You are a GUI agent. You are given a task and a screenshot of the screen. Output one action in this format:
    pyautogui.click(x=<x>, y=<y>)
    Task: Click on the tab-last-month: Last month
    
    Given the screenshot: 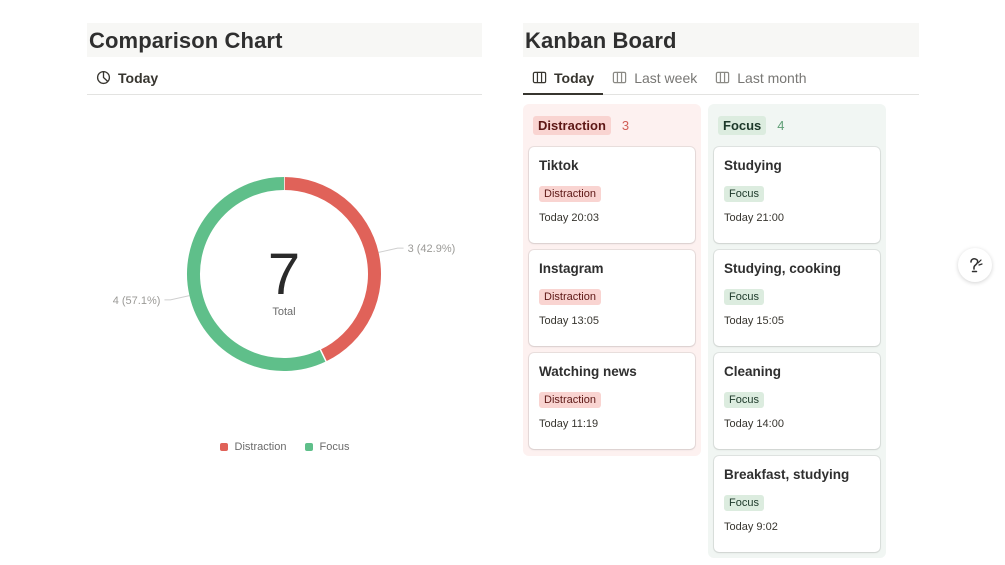 What is the action you would take?
    pyautogui.click(x=760, y=77)
    